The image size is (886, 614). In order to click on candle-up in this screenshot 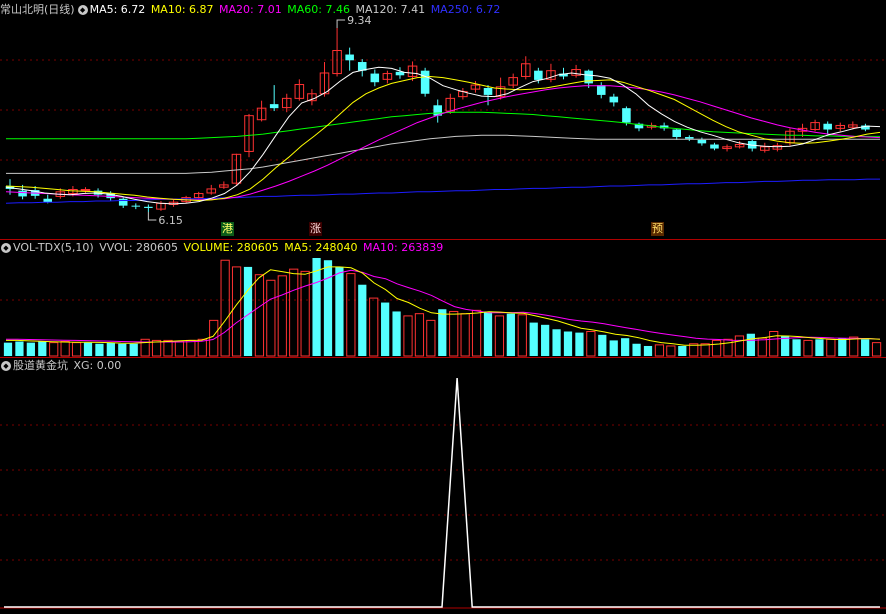, I will do `click(85, 190)`.